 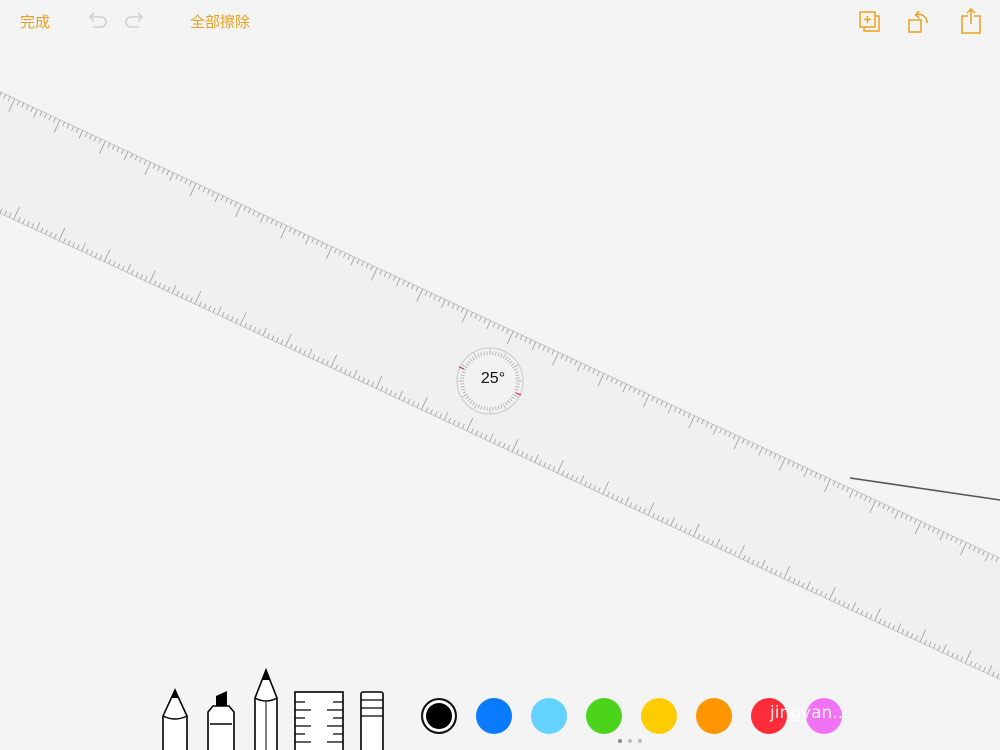 What do you see at coordinates (266, 709) in the screenshot?
I see `pencil-tool` at bounding box center [266, 709].